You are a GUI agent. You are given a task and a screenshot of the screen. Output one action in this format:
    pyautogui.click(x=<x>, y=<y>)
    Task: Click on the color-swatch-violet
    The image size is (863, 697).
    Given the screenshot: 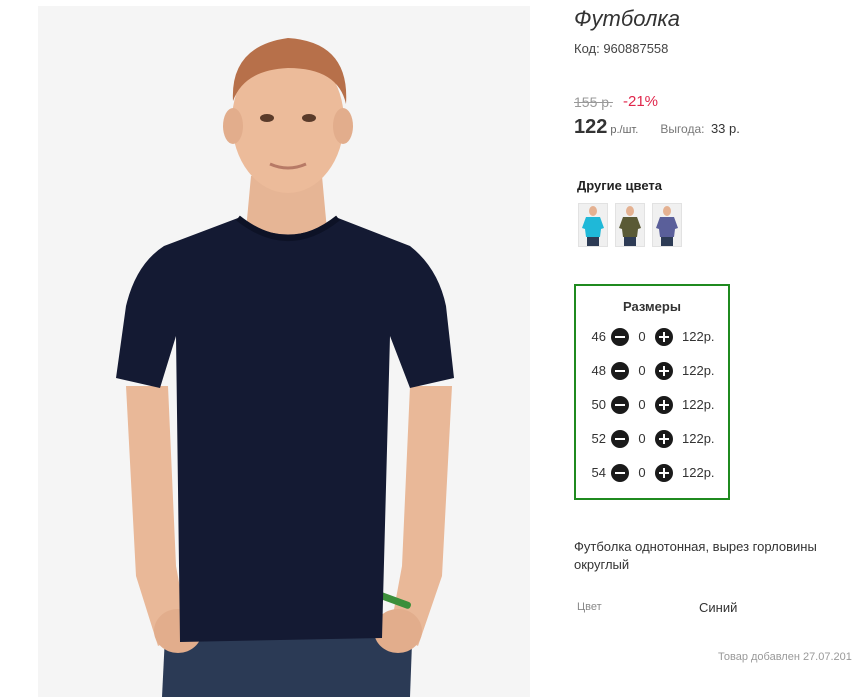 What is the action you would take?
    pyautogui.click(x=667, y=225)
    